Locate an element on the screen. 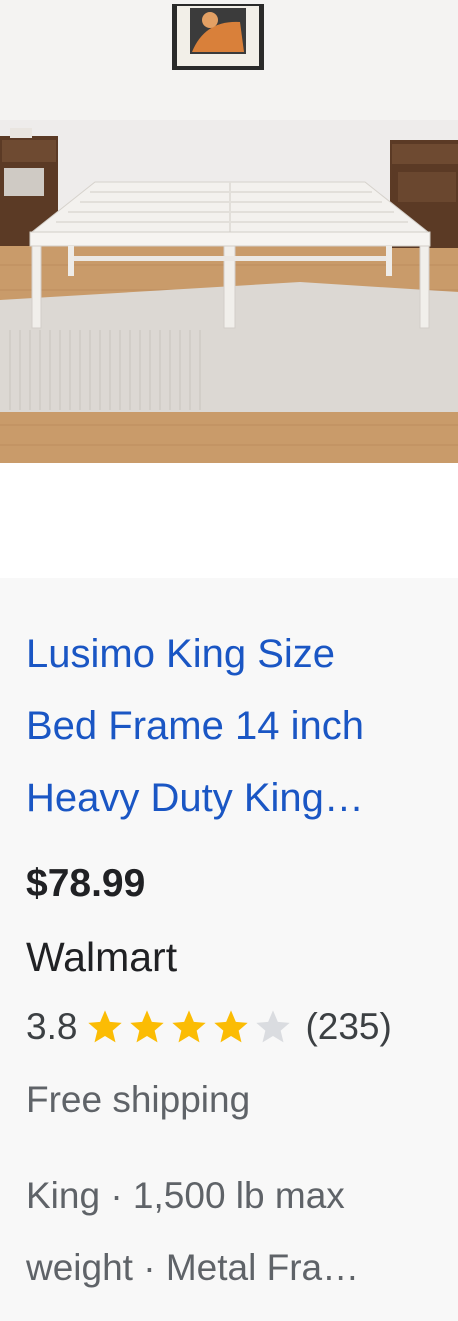  product-title-line: Bed Frame 14 inch is located at coordinates (236, 726).